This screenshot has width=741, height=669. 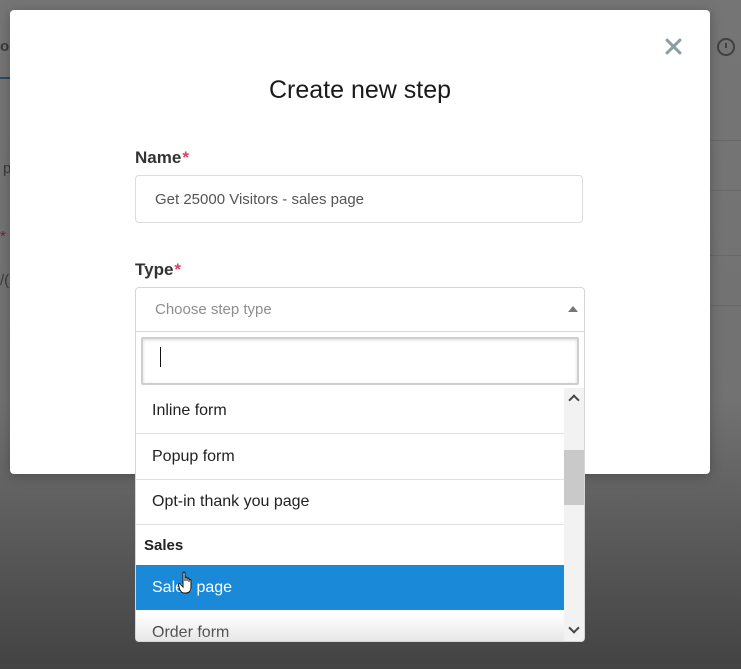 I want to click on type-label: Type*, so click(x=158, y=270).